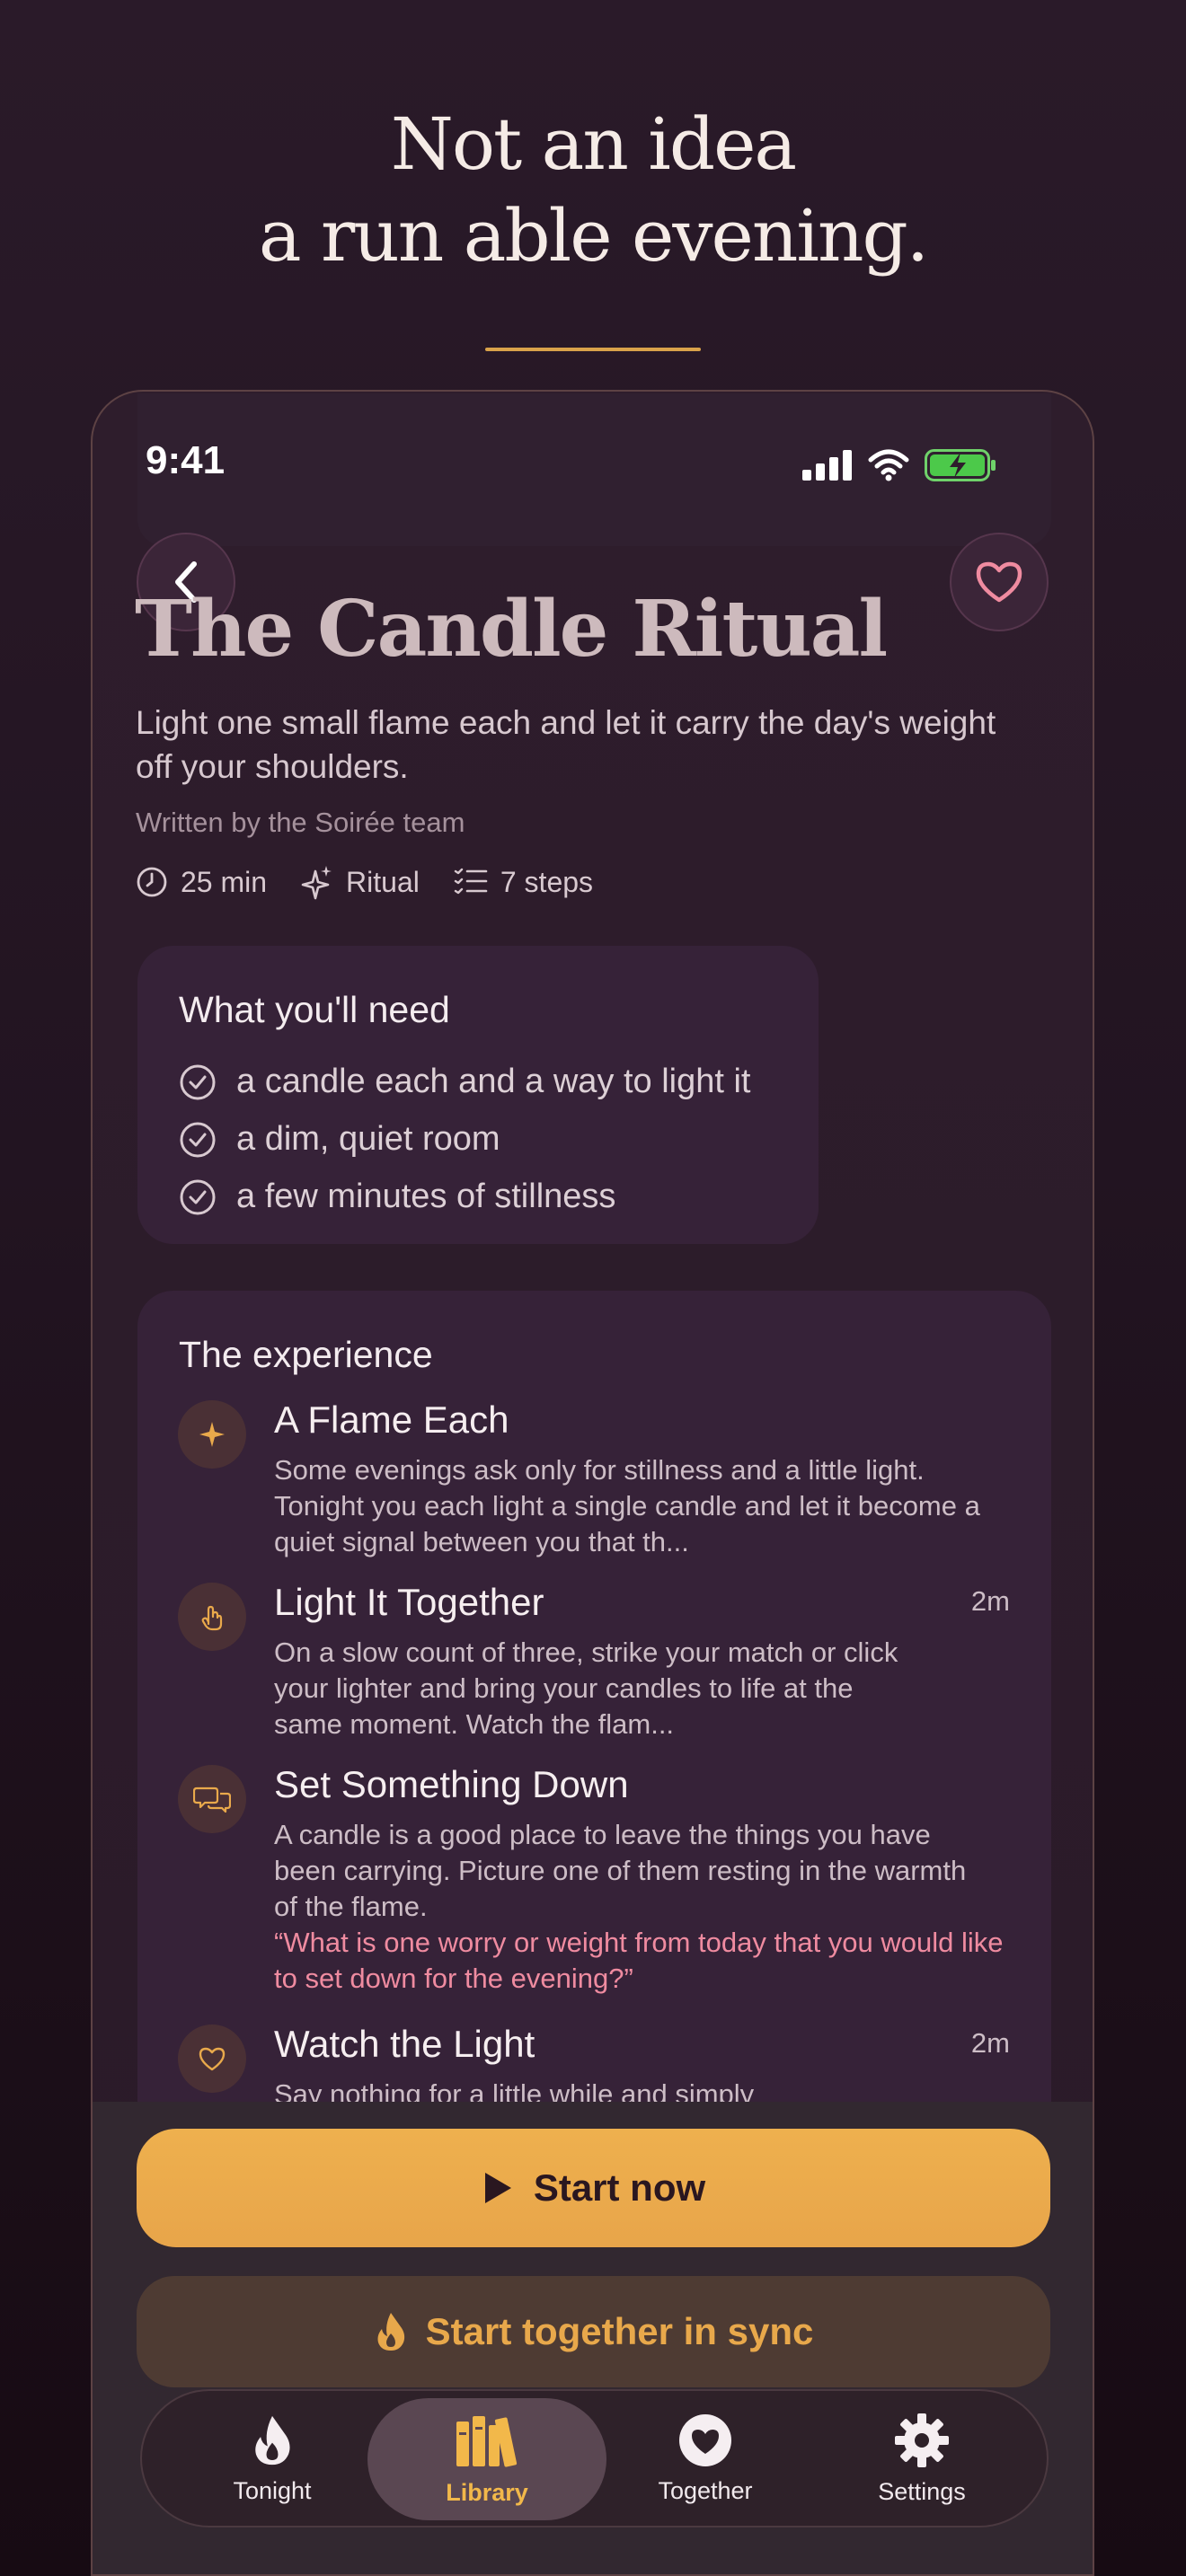 This screenshot has width=1186, height=2576. I want to click on step-title: Set Something Down, so click(451, 1784).